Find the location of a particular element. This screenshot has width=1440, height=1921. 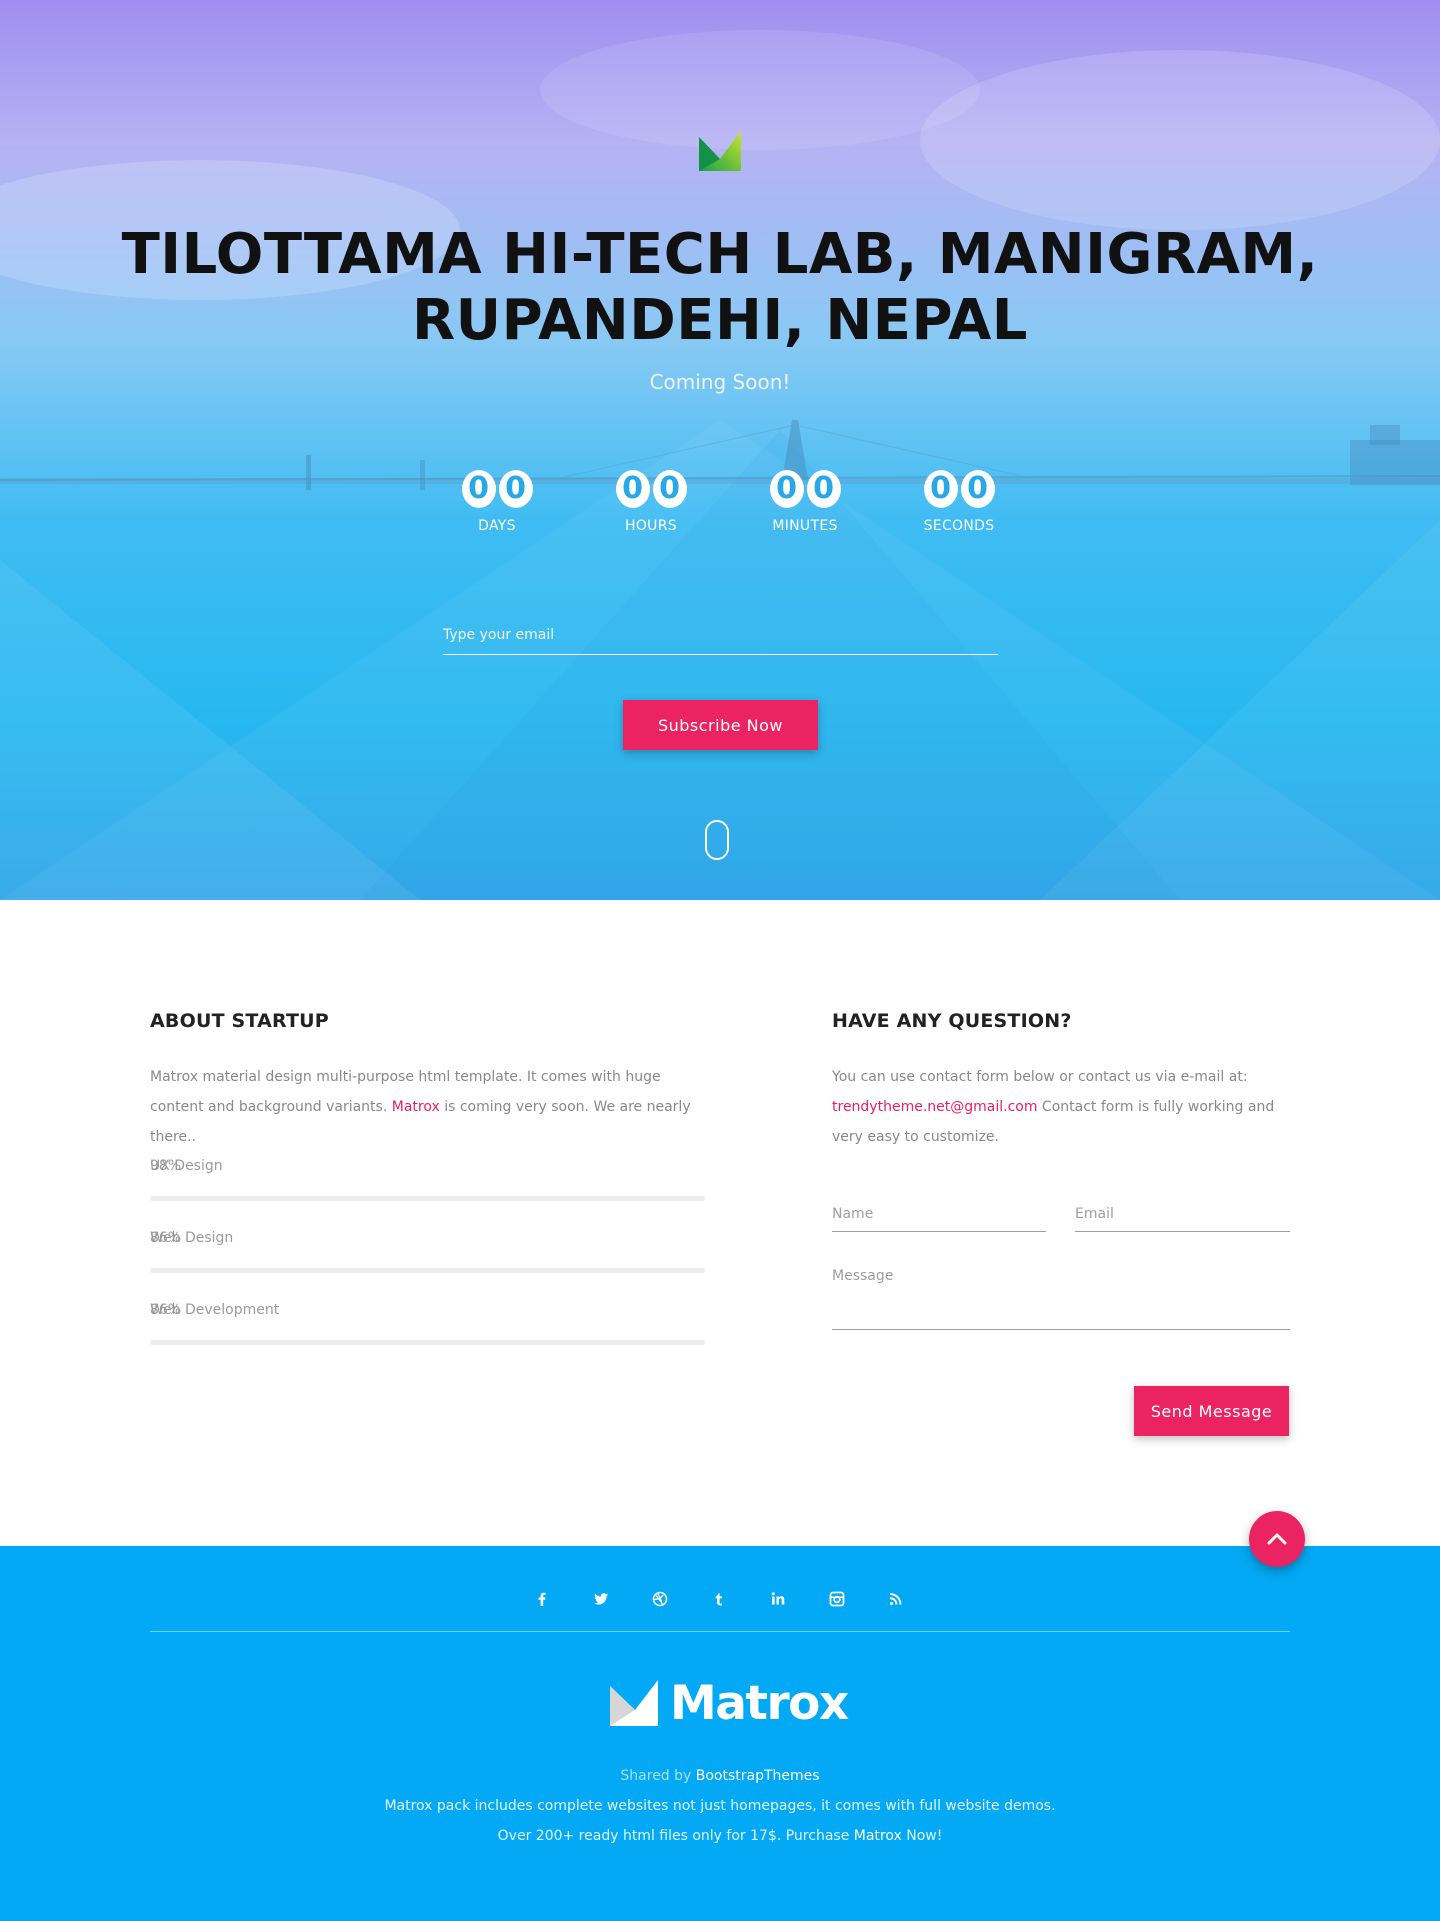

chevron-up-icon is located at coordinates (1277, 1539).